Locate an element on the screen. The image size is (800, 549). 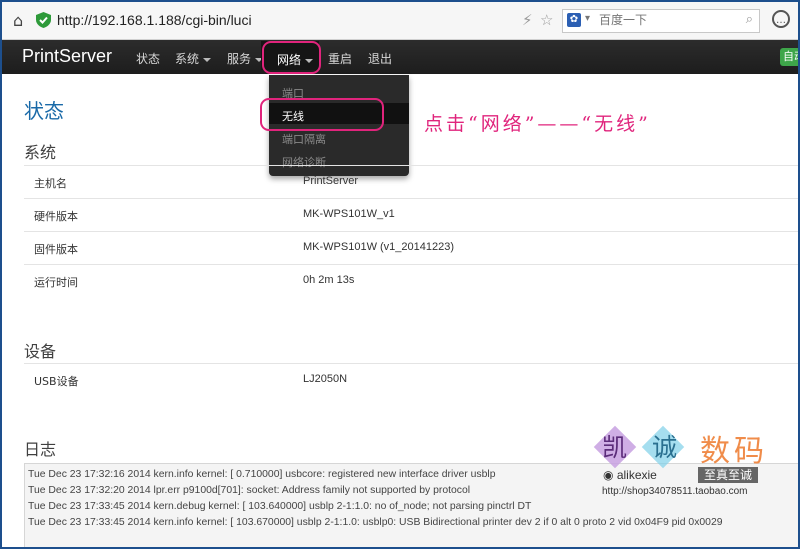
nav-label: 状态 is located at coordinates (148, 59).